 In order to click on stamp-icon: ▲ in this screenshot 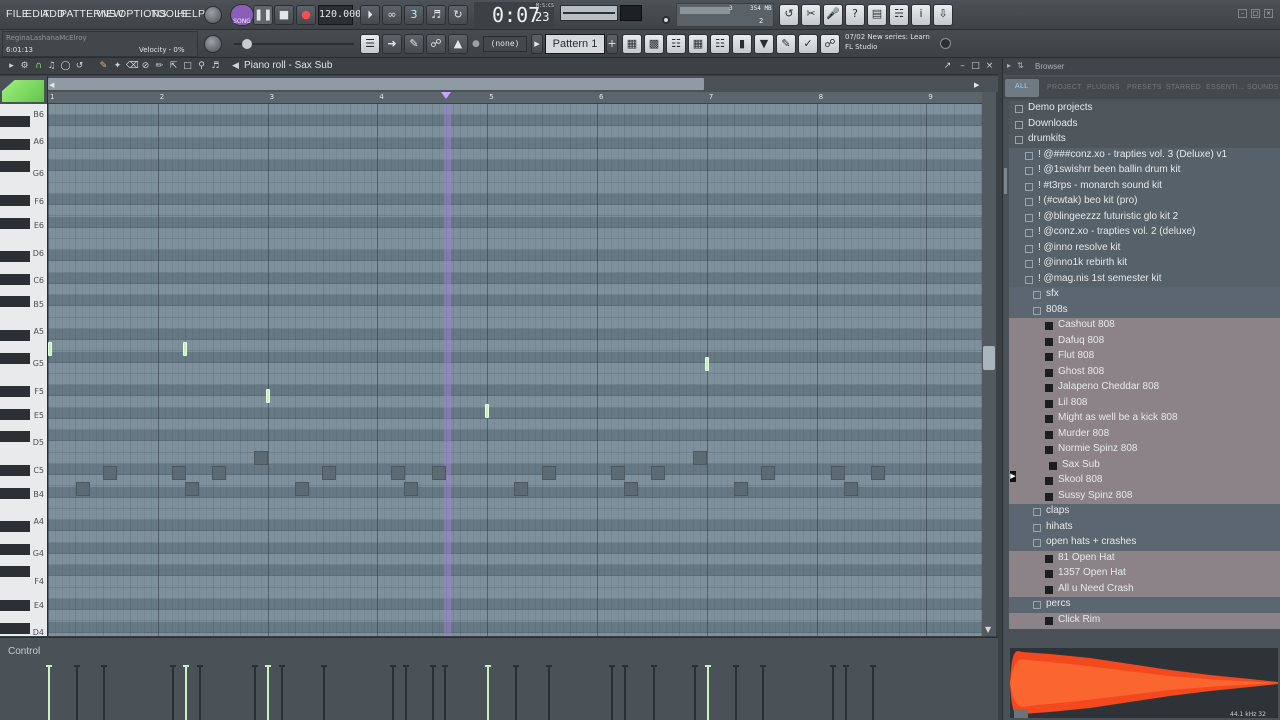, I will do `click(458, 44)`.